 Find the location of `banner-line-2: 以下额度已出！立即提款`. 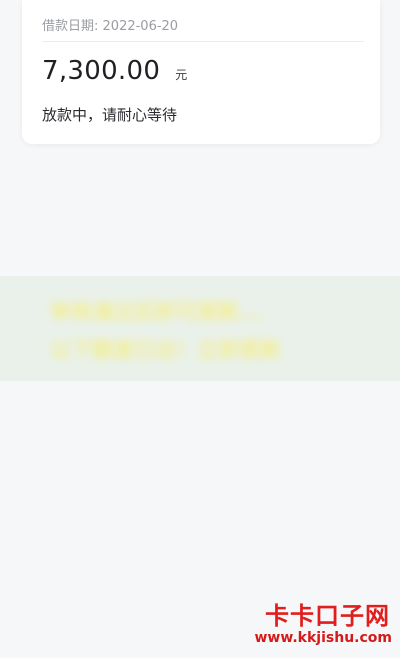

banner-line-2: 以下额度已出！立即提款 is located at coordinates (165, 350).